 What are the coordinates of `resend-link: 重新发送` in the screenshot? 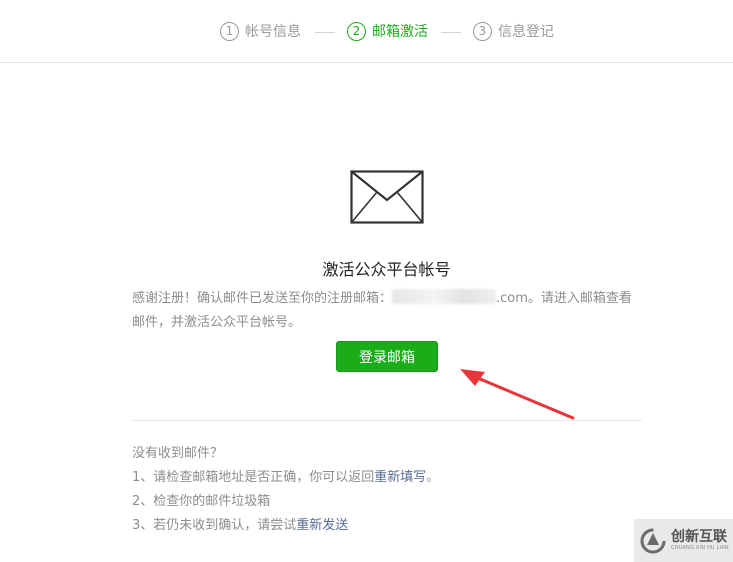 It's located at (322, 525).